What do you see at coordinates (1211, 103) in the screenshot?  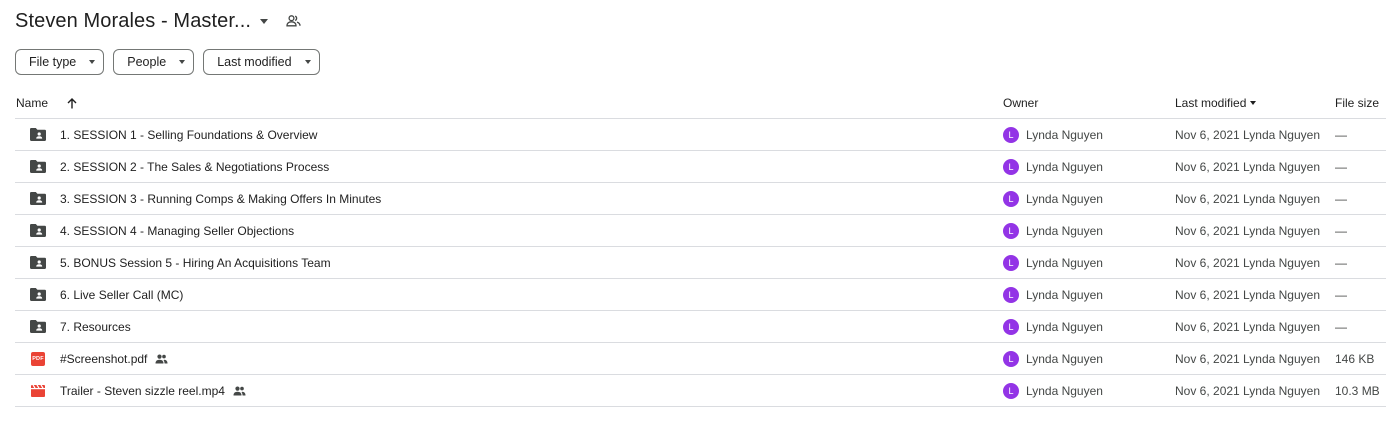 I see `column-last-modified-label: Last modified` at bounding box center [1211, 103].